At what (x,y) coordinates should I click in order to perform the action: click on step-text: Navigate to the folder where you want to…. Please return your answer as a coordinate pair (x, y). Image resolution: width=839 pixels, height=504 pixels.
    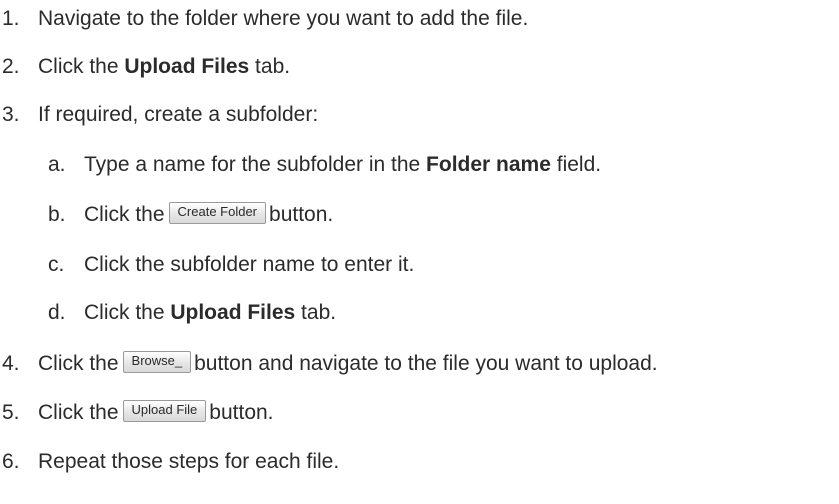
    Looking at the image, I should click on (283, 18).